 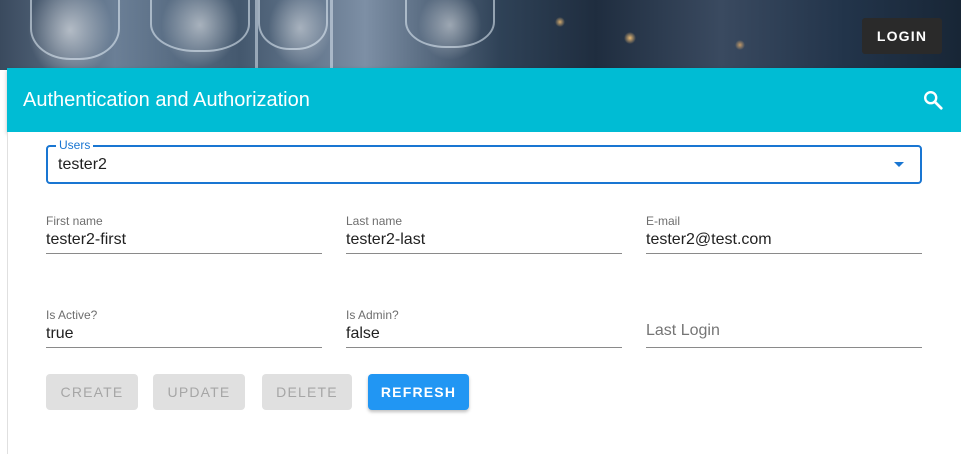 What do you see at coordinates (683, 331) in the screenshot?
I see `last-login-input: Last Login` at bounding box center [683, 331].